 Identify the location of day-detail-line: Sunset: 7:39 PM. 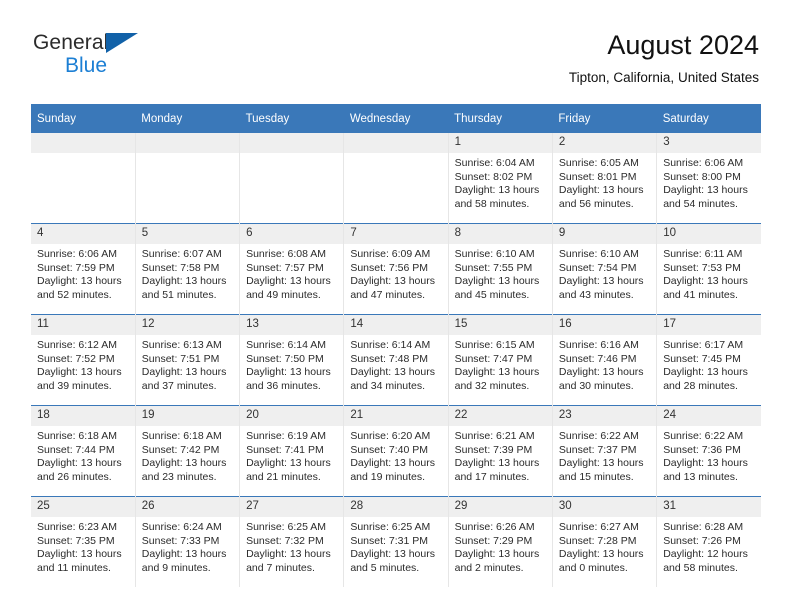
(493, 449).